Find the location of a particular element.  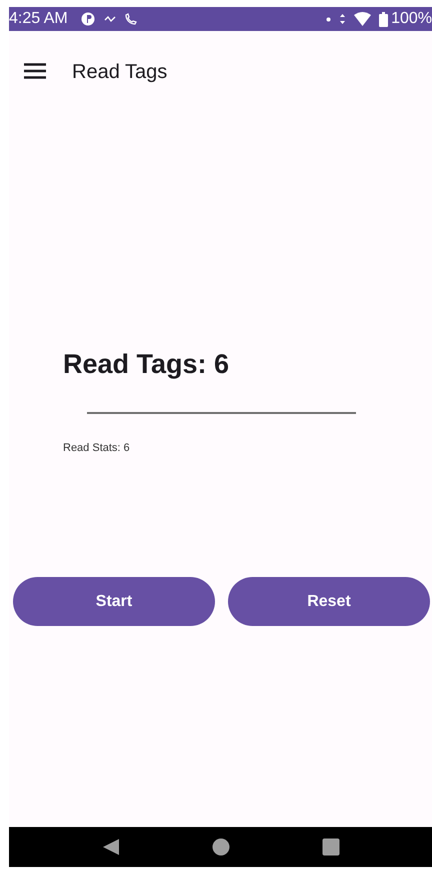

battery-icon is located at coordinates (383, 19).